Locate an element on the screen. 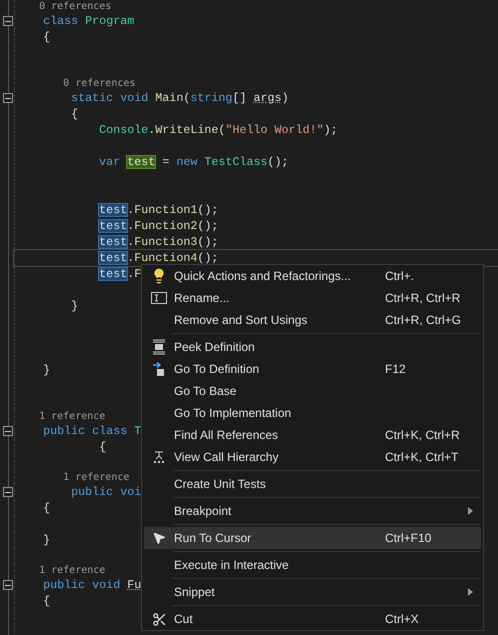 The height and width of the screenshot is (635, 498). call-hierarchy-icon is located at coordinates (159, 457).